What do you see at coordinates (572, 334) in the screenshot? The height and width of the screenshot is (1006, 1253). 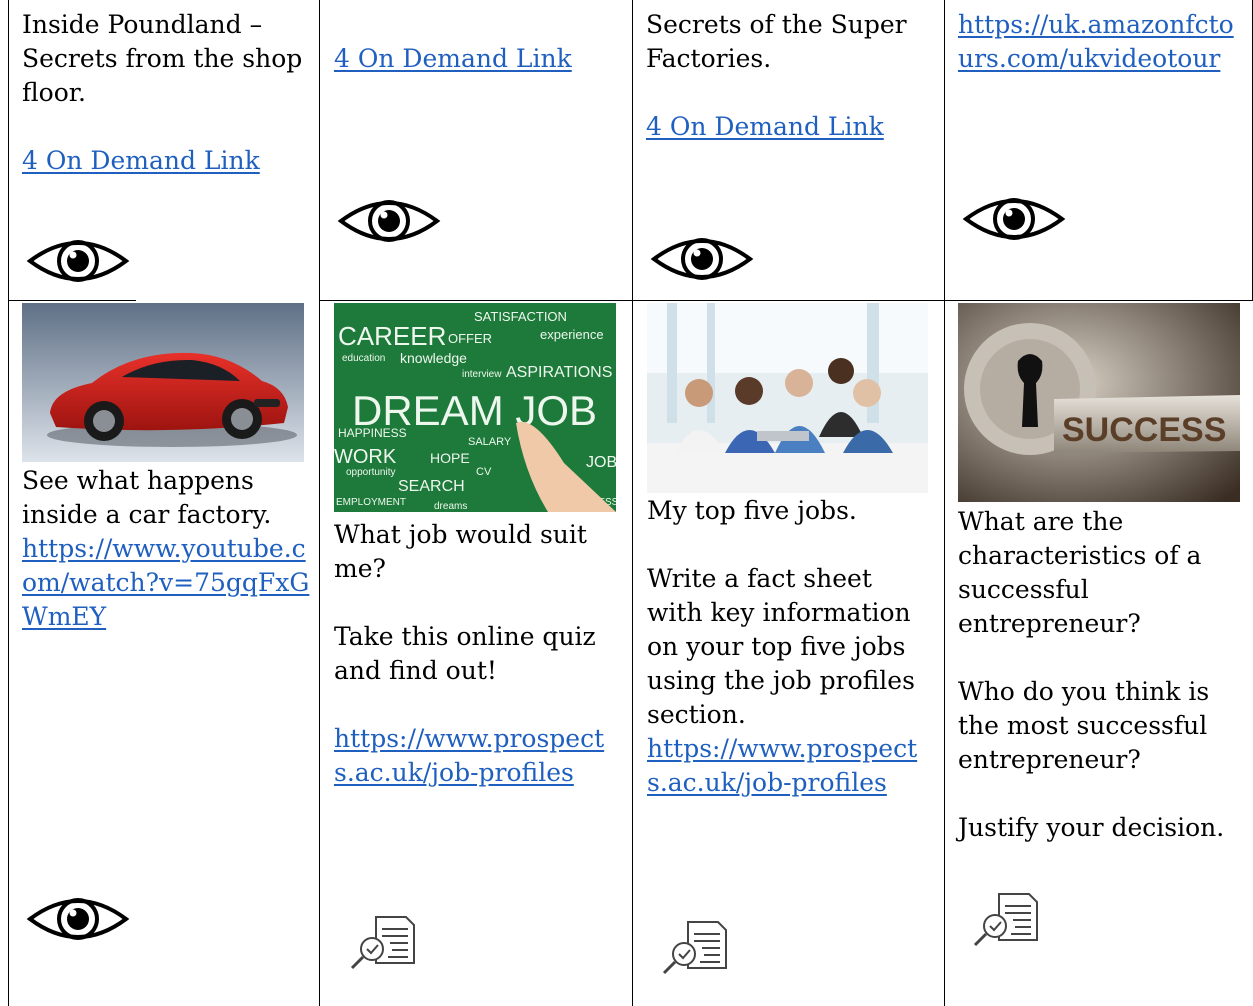 I see `board-word: experience` at bounding box center [572, 334].